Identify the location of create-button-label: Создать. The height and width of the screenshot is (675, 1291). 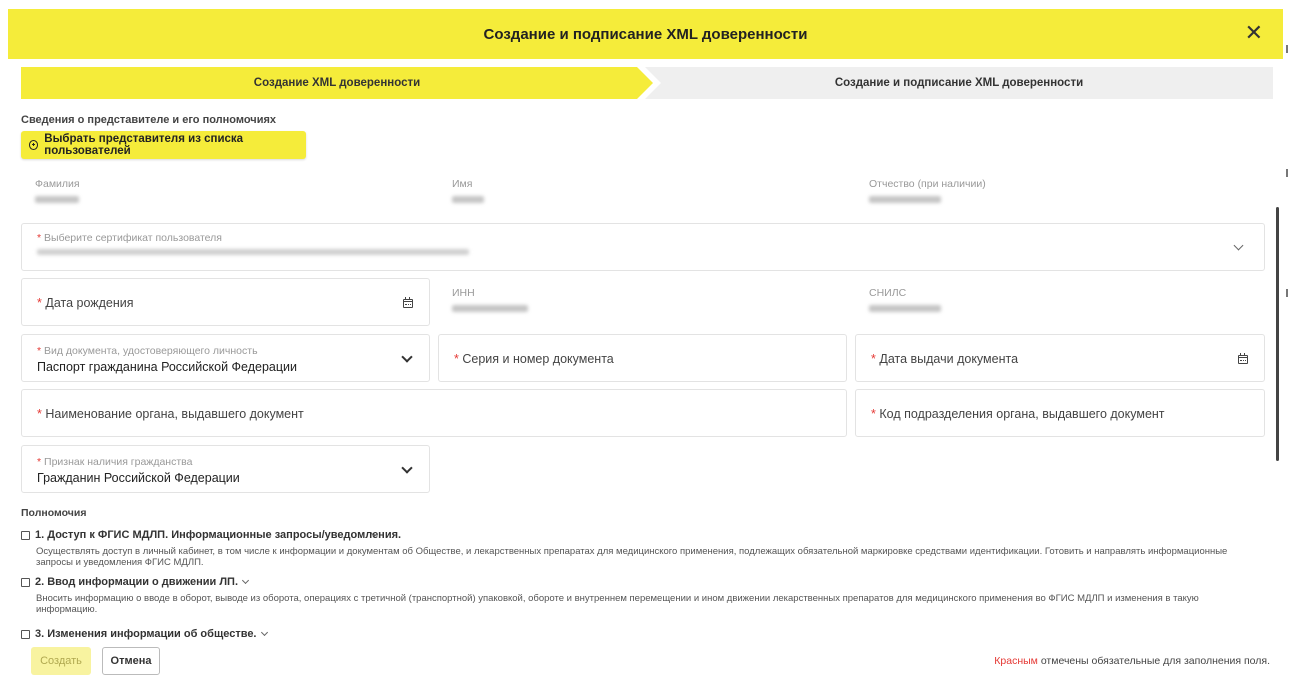
(61, 661).